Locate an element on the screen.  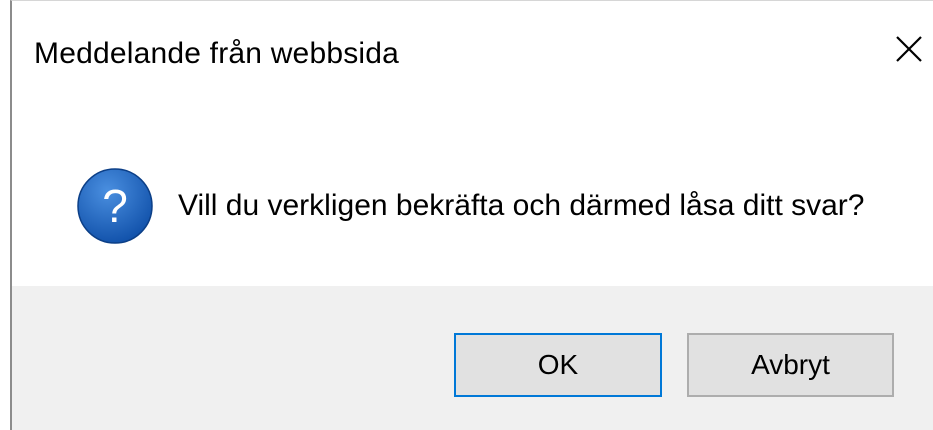
cancel-button-label: Avbryt is located at coordinates (790, 364).